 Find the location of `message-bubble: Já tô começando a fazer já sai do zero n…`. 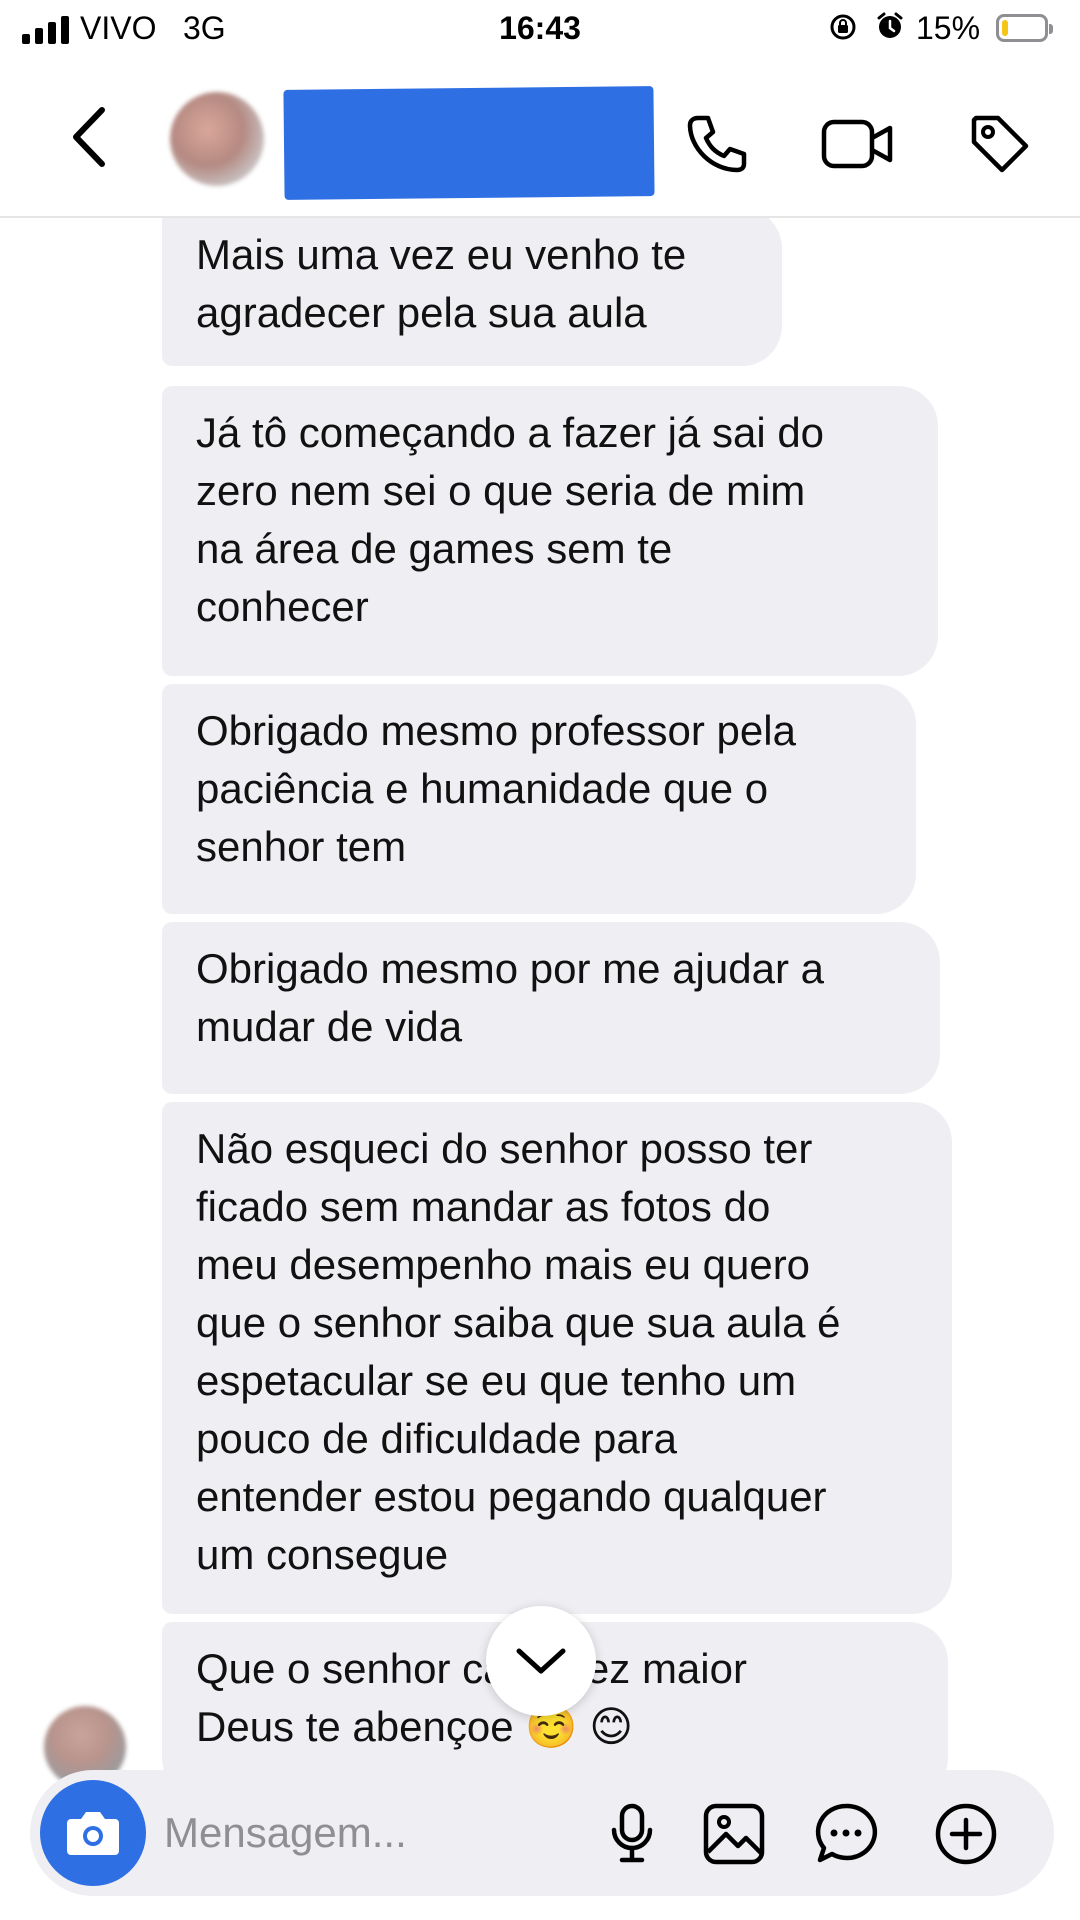

message-bubble: Já tô começando a fazer já sai do zero n… is located at coordinates (550, 531).